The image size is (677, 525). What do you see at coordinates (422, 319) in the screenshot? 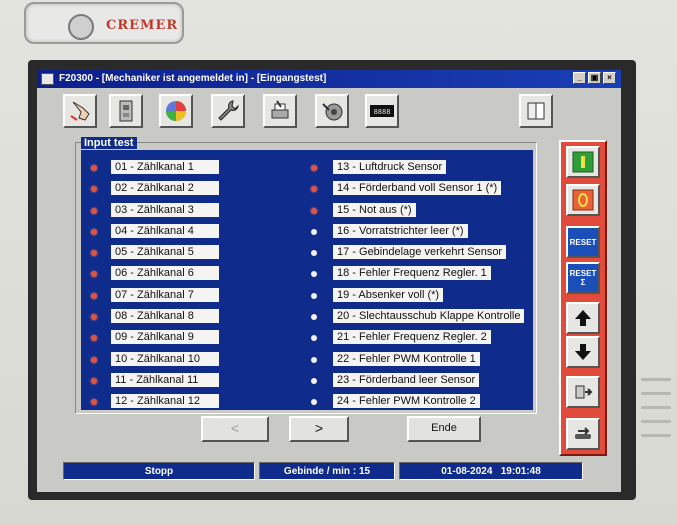
I see `input-row: 20 - Slechtausschub Klappe Kontrolle` at bounding box center [422, 319].